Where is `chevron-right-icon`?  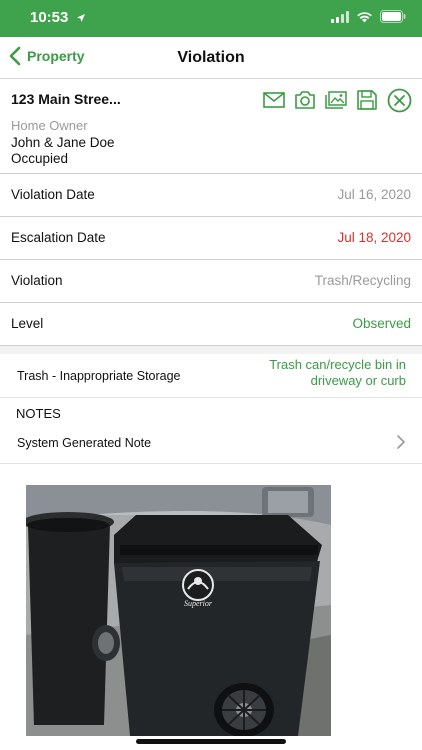
chevron-right-icon is located at coordinates (401, 442).